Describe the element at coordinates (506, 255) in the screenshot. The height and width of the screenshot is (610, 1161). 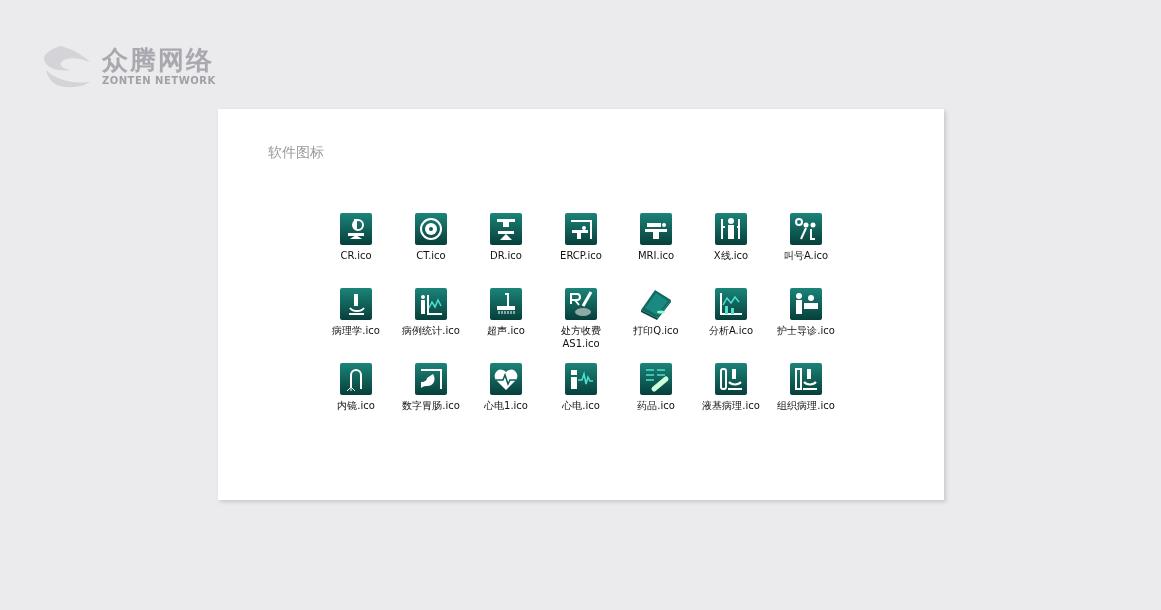
I see `icon-label: DR.ico` at that location.